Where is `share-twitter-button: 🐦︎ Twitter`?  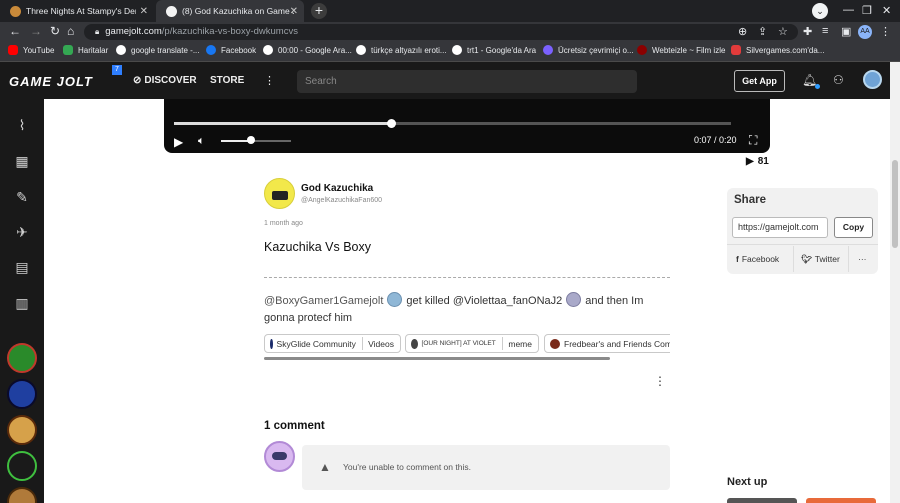 share-twitter-button: 🐦︎ Twitter is located at coordinates (820, 259).